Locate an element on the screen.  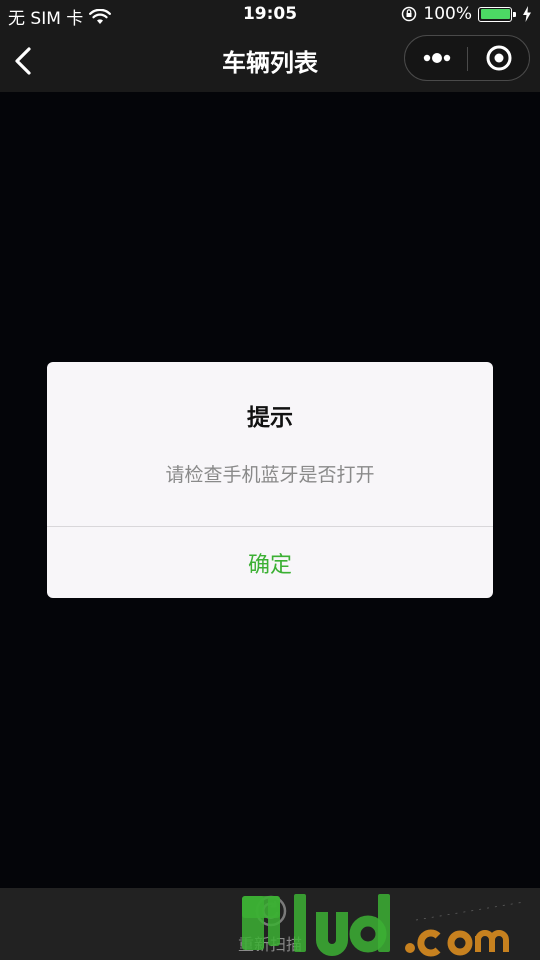
status-bar: 无 SIM 卡 19:05 100% is located at coordinates (270, 15).